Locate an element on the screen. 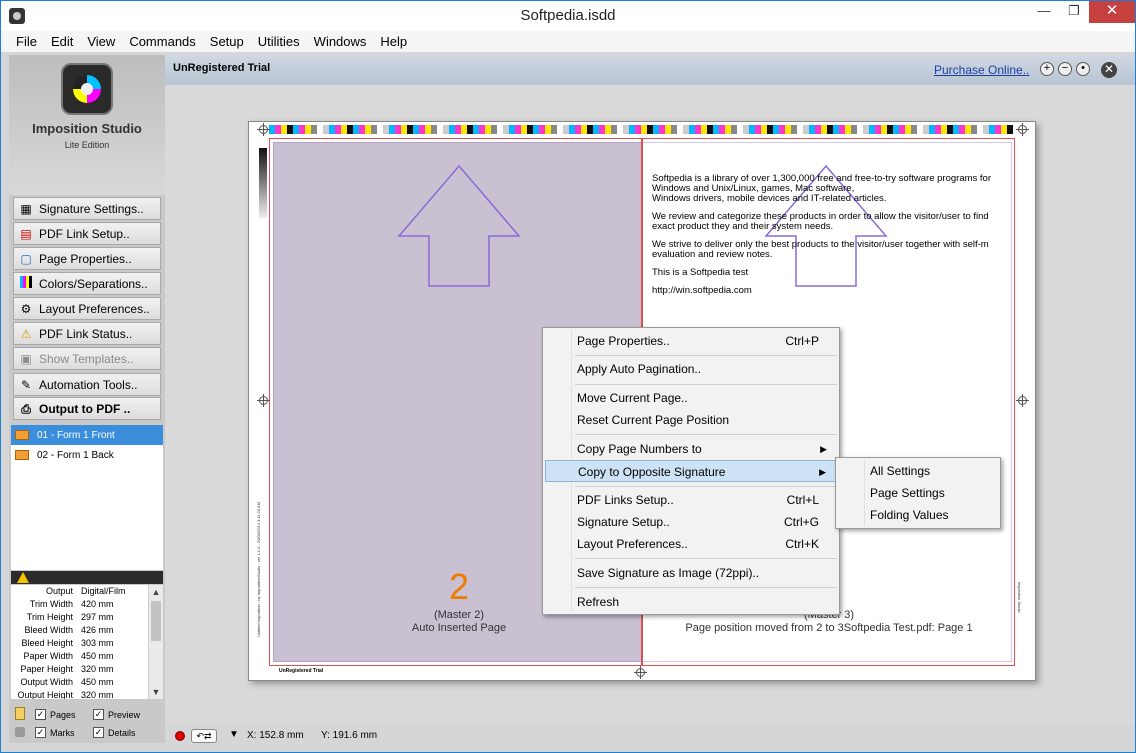 This screenshot has width=1136, height=753. close-view-icon: ✕ is located at coordinates (1109, 70).